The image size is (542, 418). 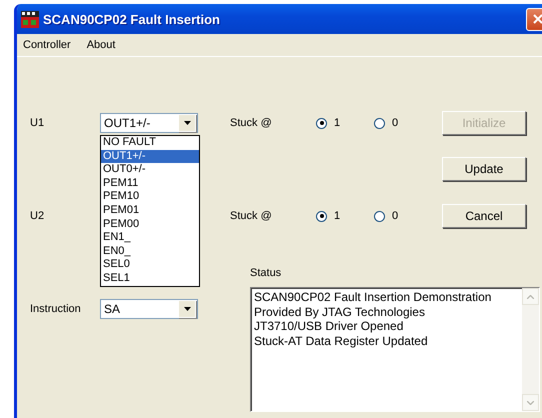 What do you see at coordinates (341, 341) in the screenshot?
I see `status-line: Stuck-AT Data Register Updated` at bounding box center [341, 341].